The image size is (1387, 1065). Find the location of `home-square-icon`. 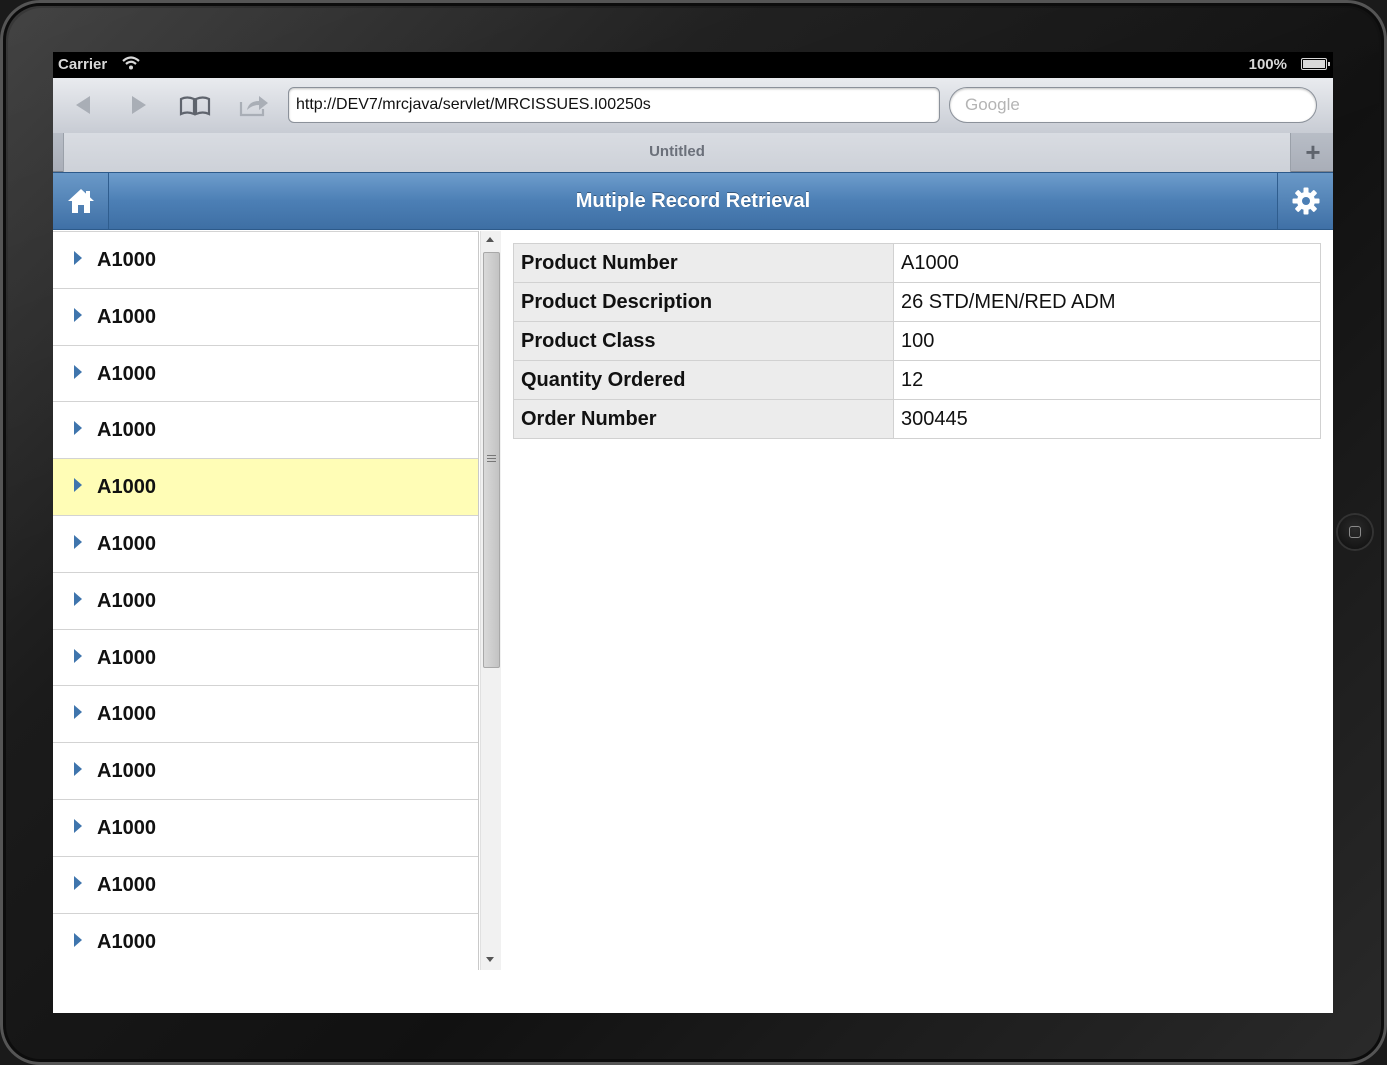

home-square-icon is located at coordinates (1355, 532).